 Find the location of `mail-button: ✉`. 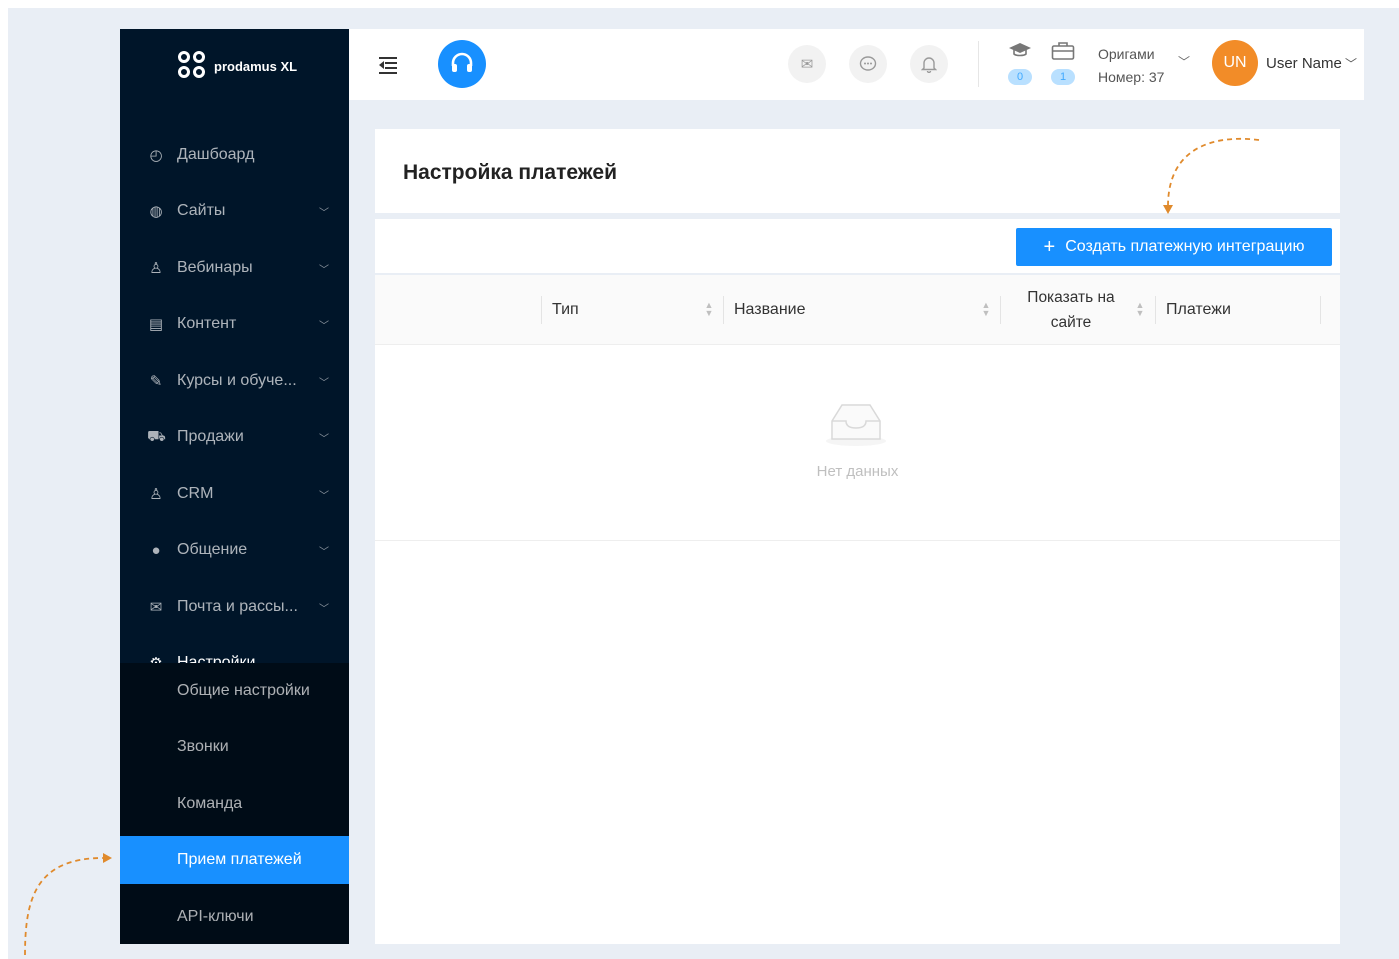

mail-button: ✉ is located at coordinates (807, 64).